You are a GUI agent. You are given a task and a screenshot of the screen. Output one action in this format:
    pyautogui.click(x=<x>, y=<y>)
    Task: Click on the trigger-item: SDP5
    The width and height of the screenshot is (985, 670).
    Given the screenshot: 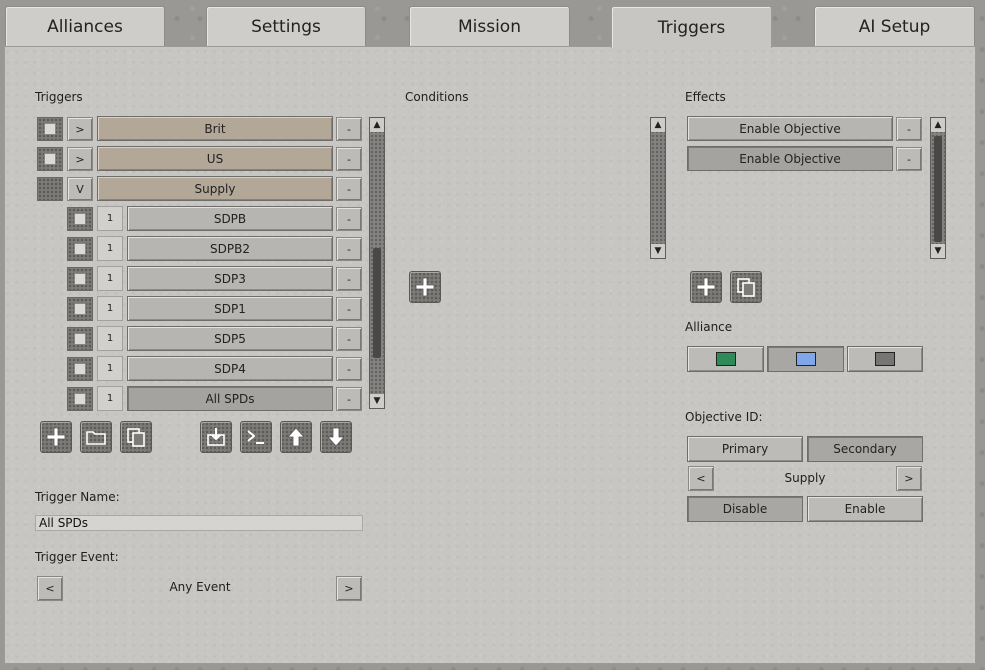 What is the action you would take?
    pyautogui.click(x=230, y=338)
    